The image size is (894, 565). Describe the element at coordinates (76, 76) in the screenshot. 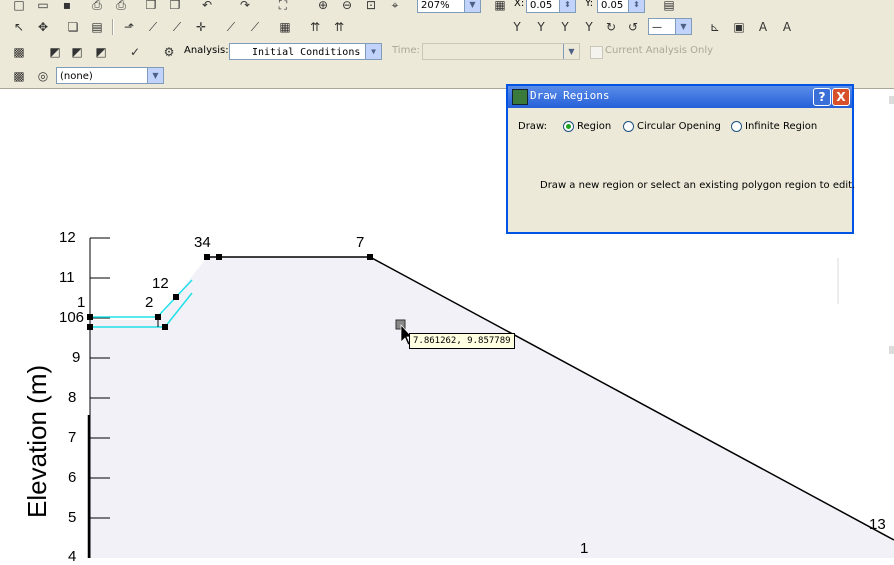

I see `filter-value: (none)` at that location.